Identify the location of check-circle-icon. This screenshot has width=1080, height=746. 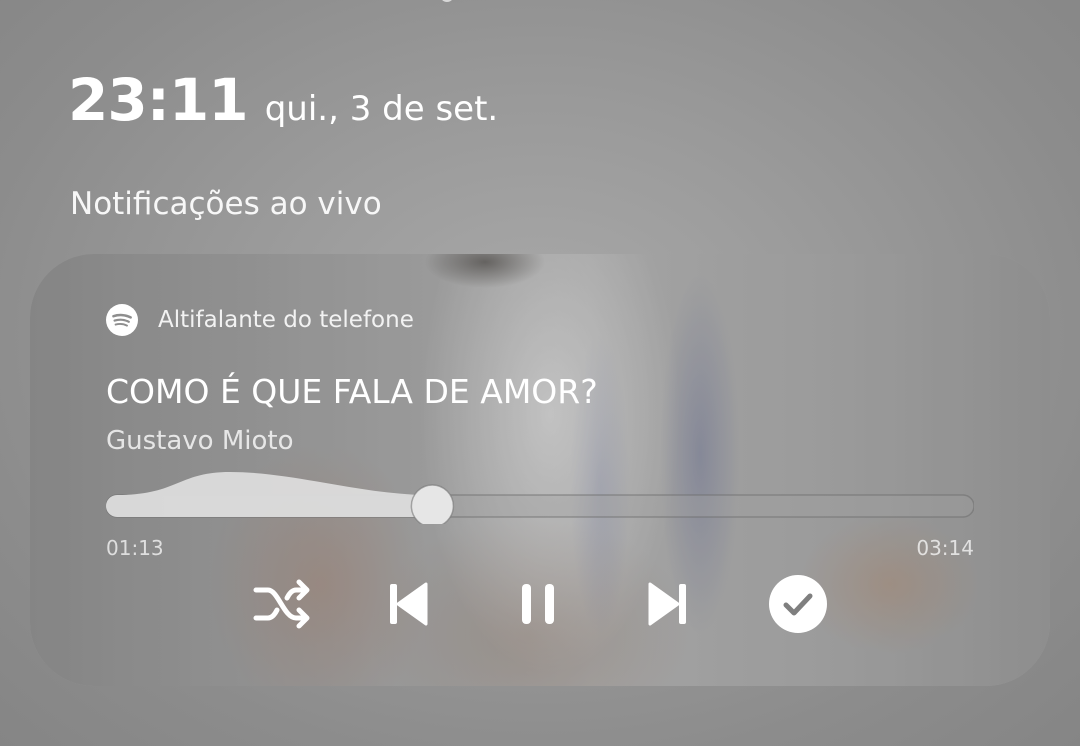
(798, 604).